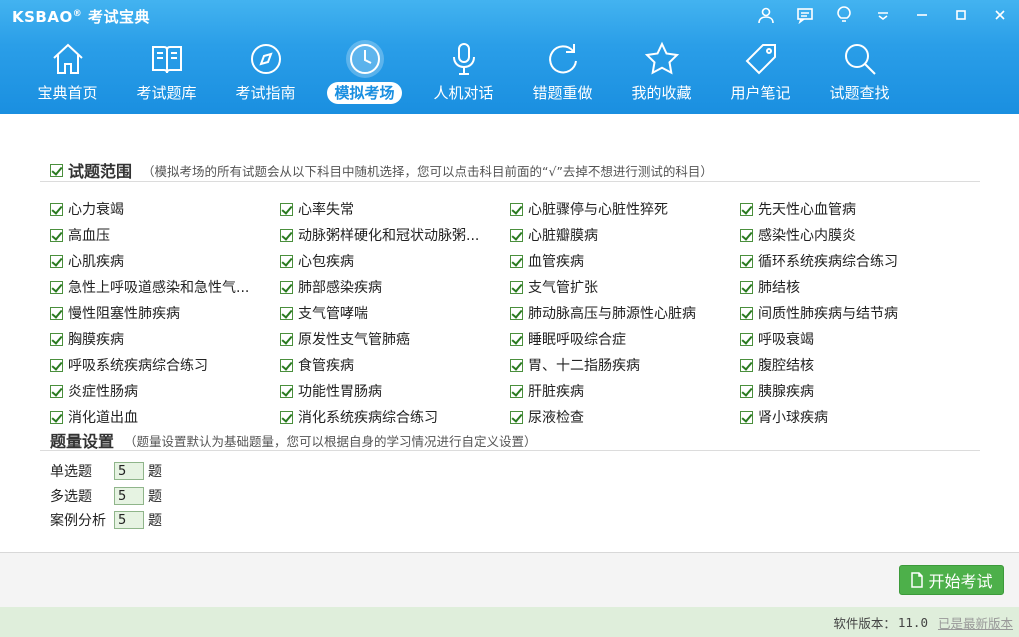  What do you see at coordinates (265, 73) in the screenshot?
I see `nav-exam-guide: 考试指南` at bounding box center [265, 73].